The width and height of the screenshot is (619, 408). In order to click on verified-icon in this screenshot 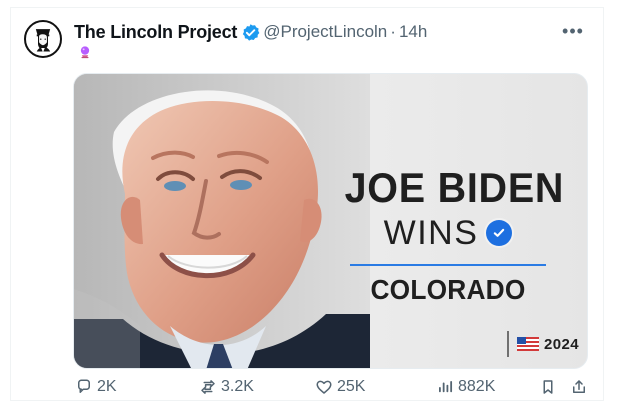, I will do `click(250, 32)`.